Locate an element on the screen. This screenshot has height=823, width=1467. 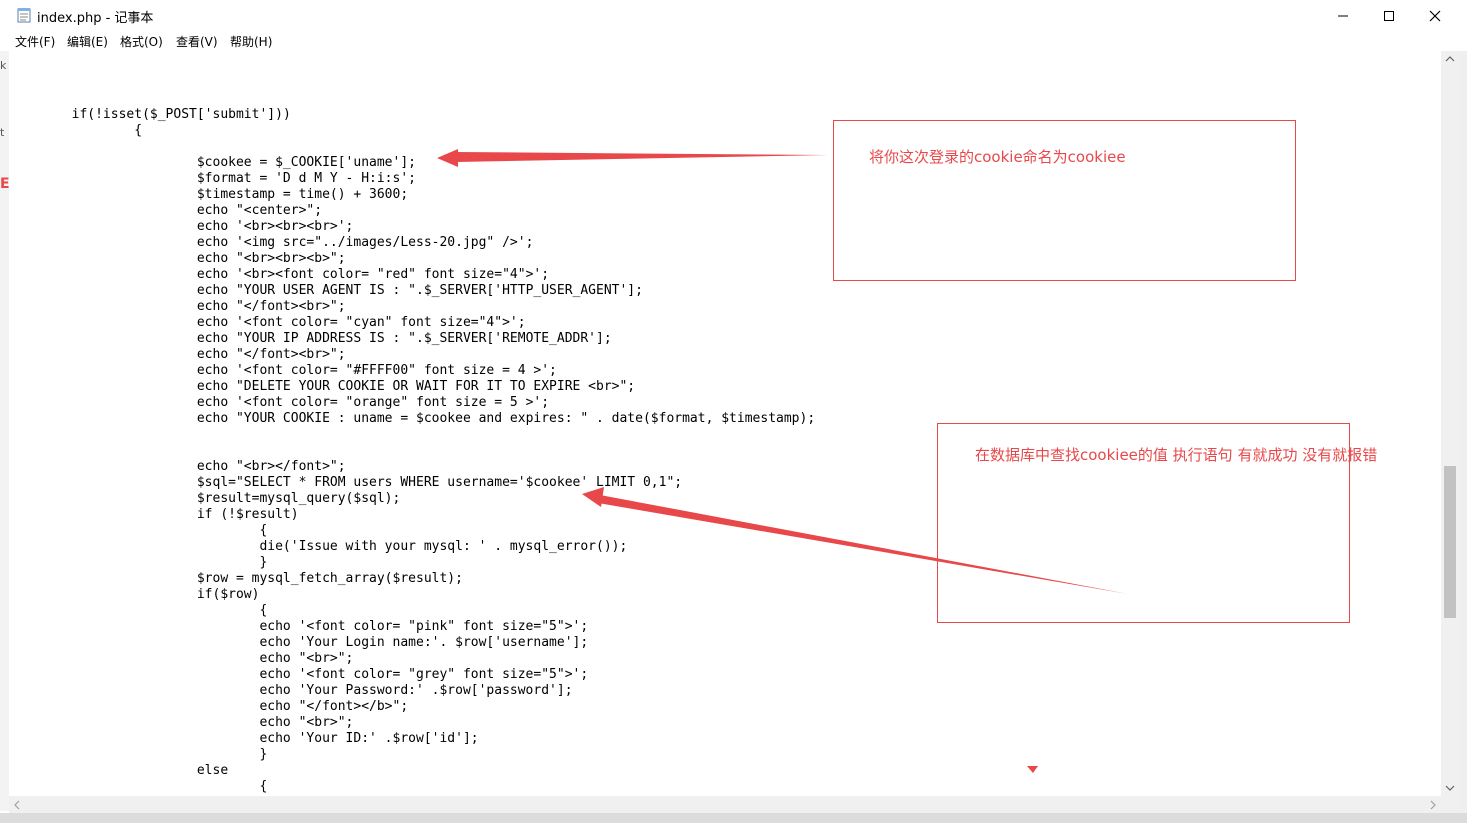
menu-view: 查看(V) is located at coordinates (197, 41).